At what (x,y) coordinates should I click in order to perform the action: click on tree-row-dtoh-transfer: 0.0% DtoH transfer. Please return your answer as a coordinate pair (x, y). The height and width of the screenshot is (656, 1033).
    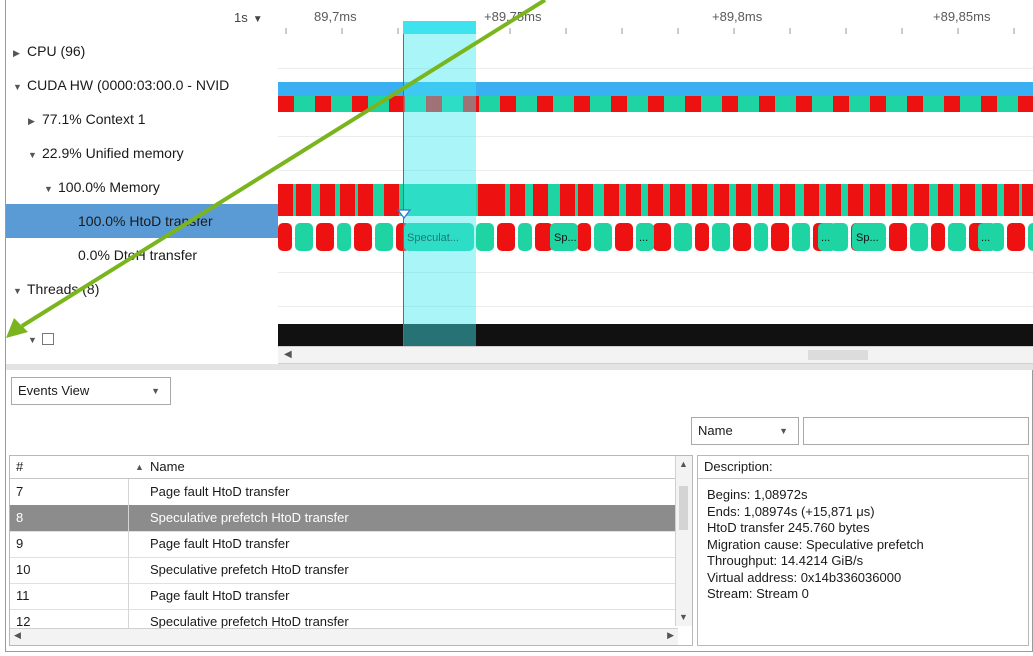
    Looking at the image, I should click on (142, 255).